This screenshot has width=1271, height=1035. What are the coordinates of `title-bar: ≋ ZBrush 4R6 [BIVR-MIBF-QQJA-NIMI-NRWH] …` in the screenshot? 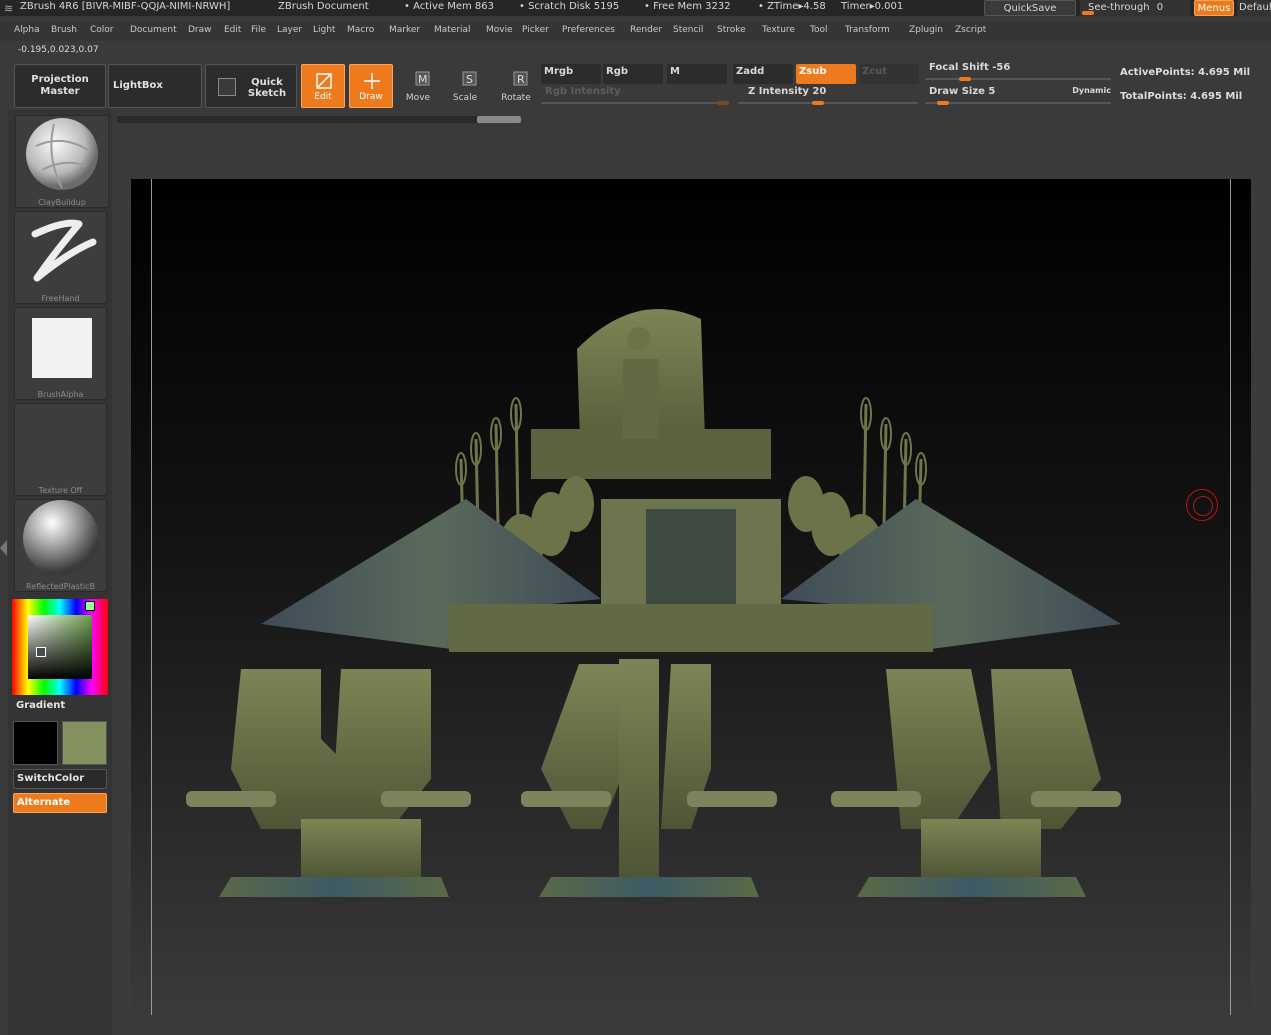 It's located at (635, 8).